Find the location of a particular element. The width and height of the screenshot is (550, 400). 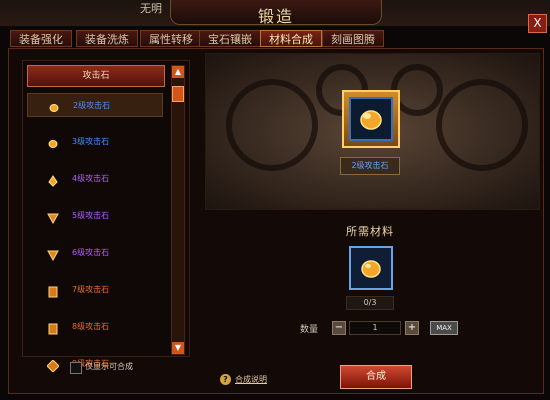

list-item: 5级攻击石 is located at coordinates (95, 216).